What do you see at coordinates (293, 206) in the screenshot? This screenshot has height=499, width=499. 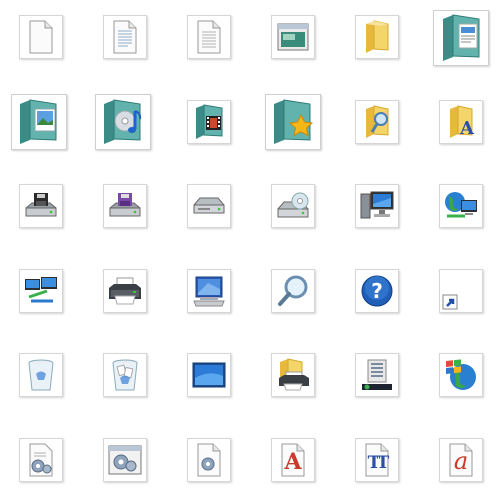 I see `cd-drive-icon` at bounding box center [293, 206].